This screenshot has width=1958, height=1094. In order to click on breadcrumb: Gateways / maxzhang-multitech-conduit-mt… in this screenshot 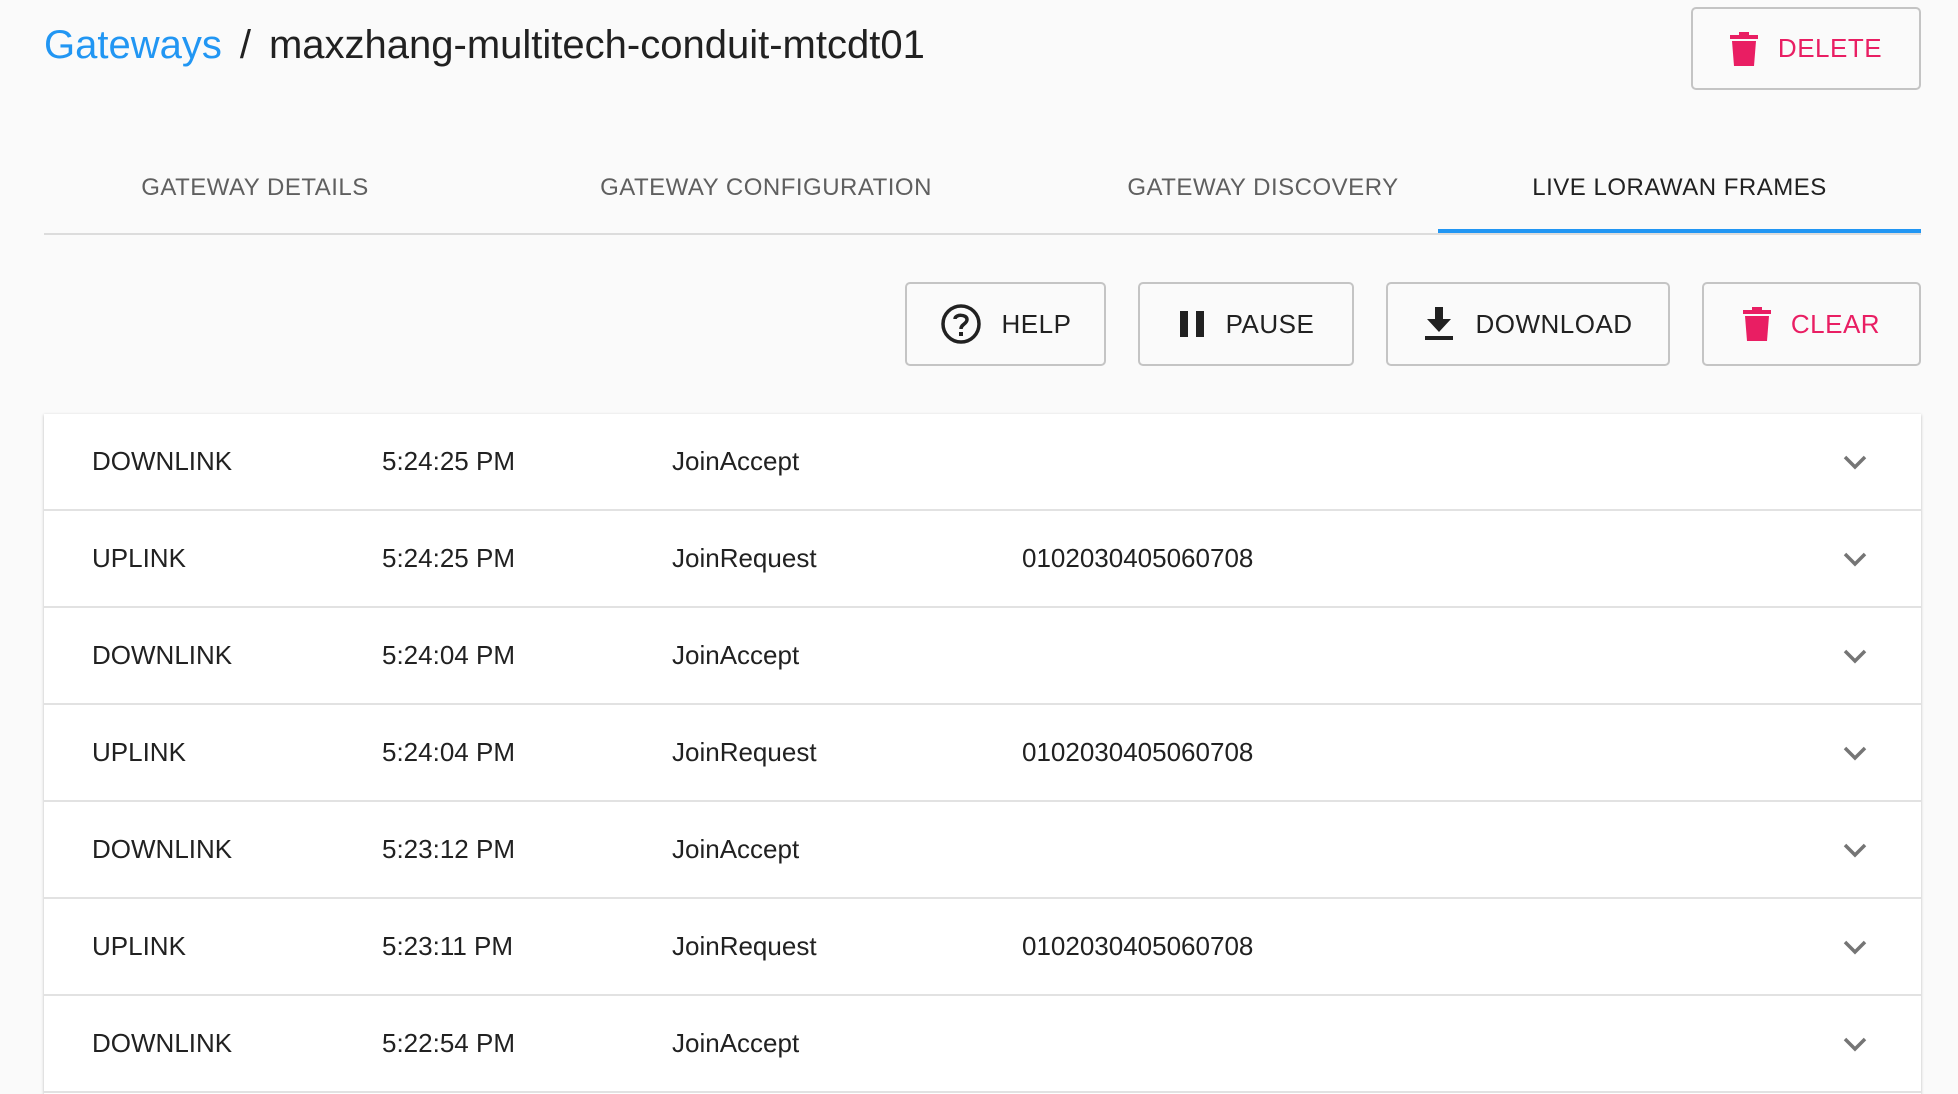, I will do `click(484, 45)`.